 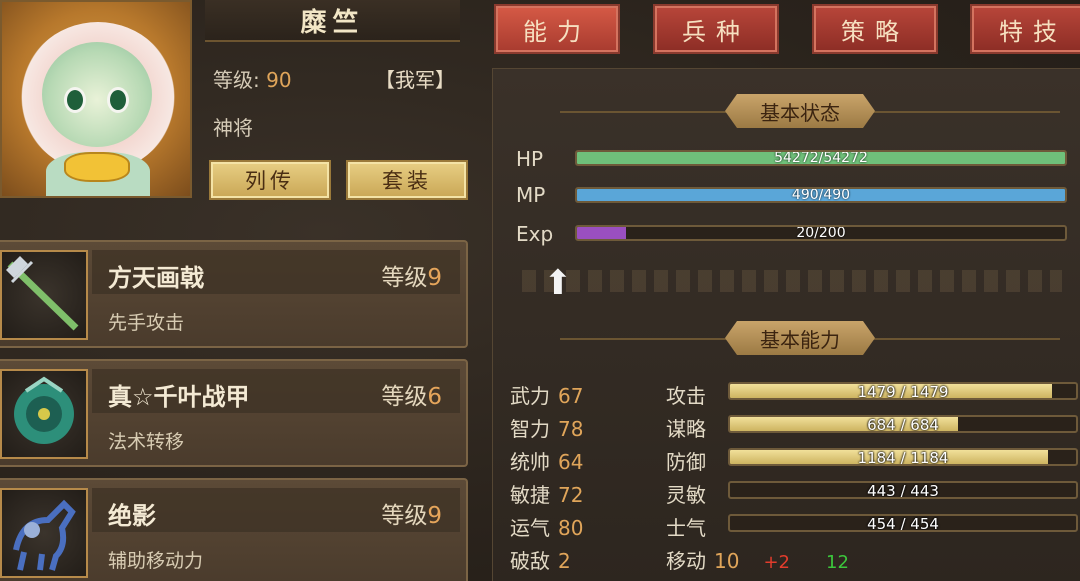 I want to click on mp-label: MP, so click(x=531, y=195).